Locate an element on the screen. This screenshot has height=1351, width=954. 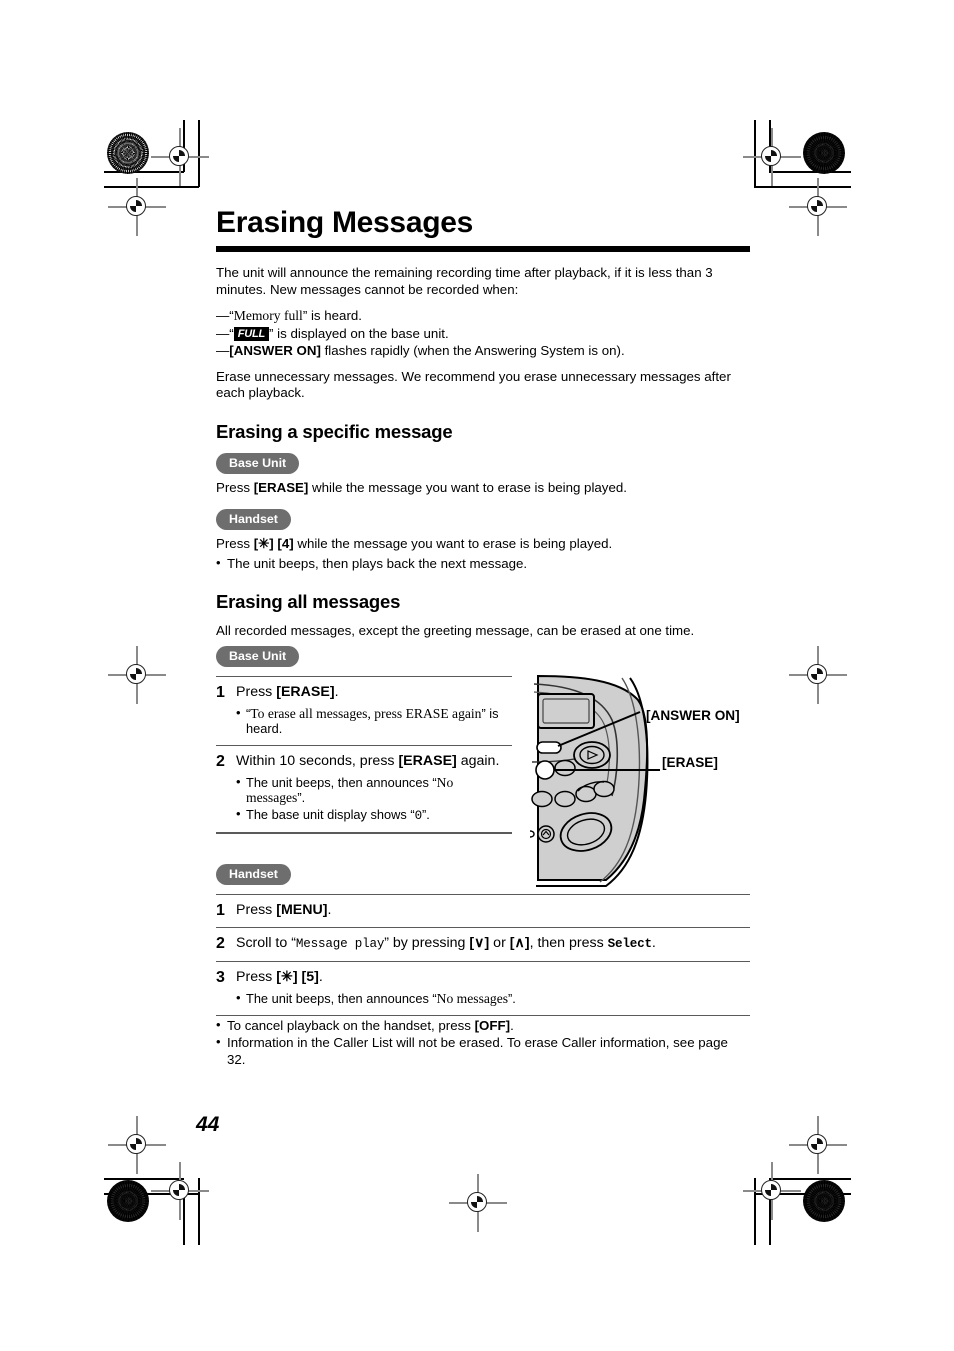
page-title: Erasing Messages is located at coordinates (344, 222).